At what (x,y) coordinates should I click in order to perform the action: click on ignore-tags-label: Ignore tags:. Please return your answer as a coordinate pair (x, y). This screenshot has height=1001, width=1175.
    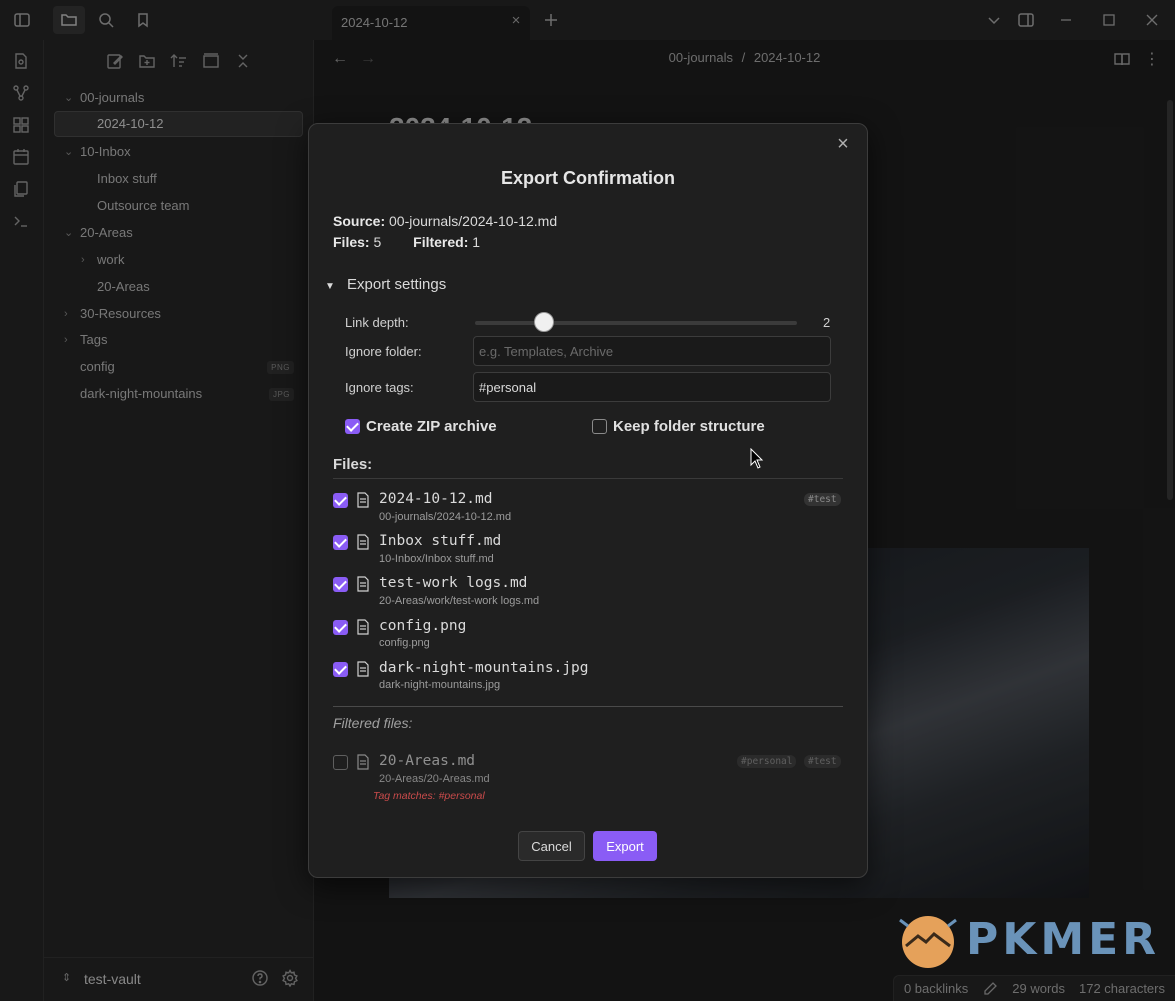
    Looking at the image, I should click on (379, 387).